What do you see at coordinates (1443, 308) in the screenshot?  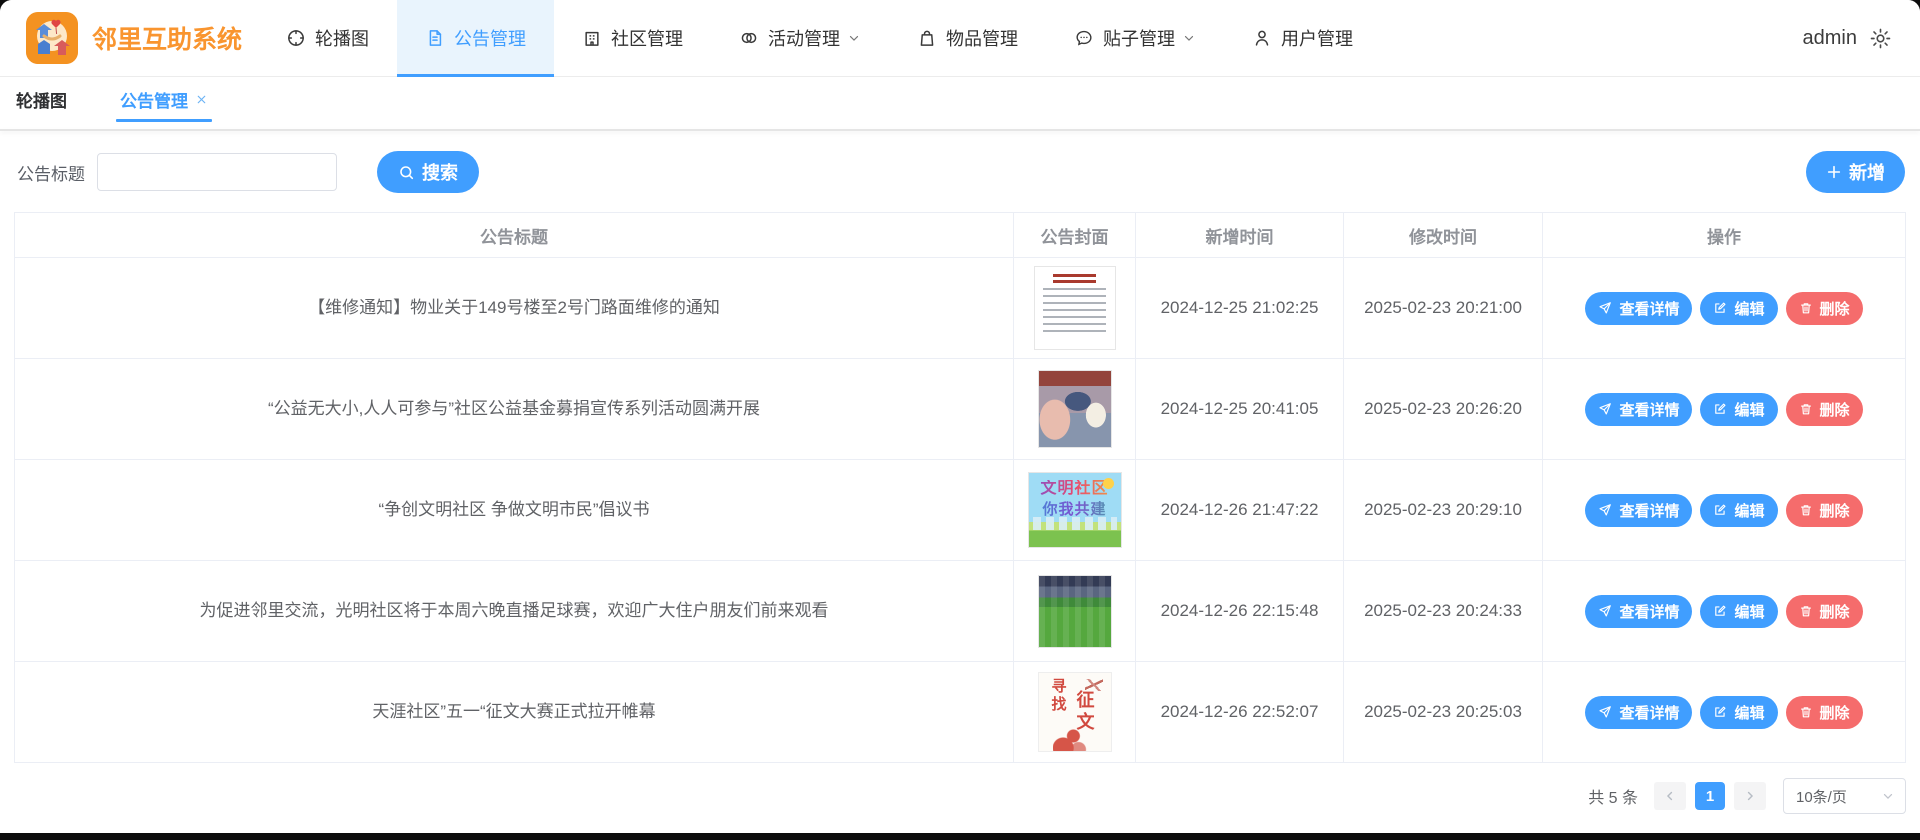 I see `modified-time: 2025-02-23 20:21:00` at bounding box center [1443, 308].